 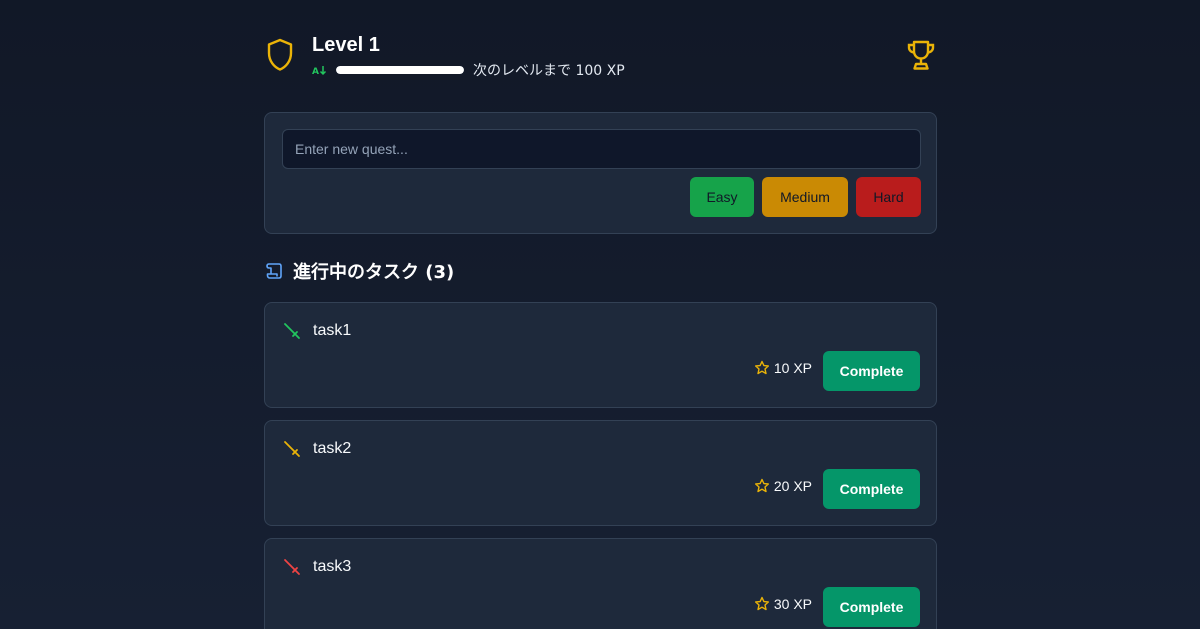 I want to click on task-card: task2 20 XP Complete, so click(x=600, y=473).